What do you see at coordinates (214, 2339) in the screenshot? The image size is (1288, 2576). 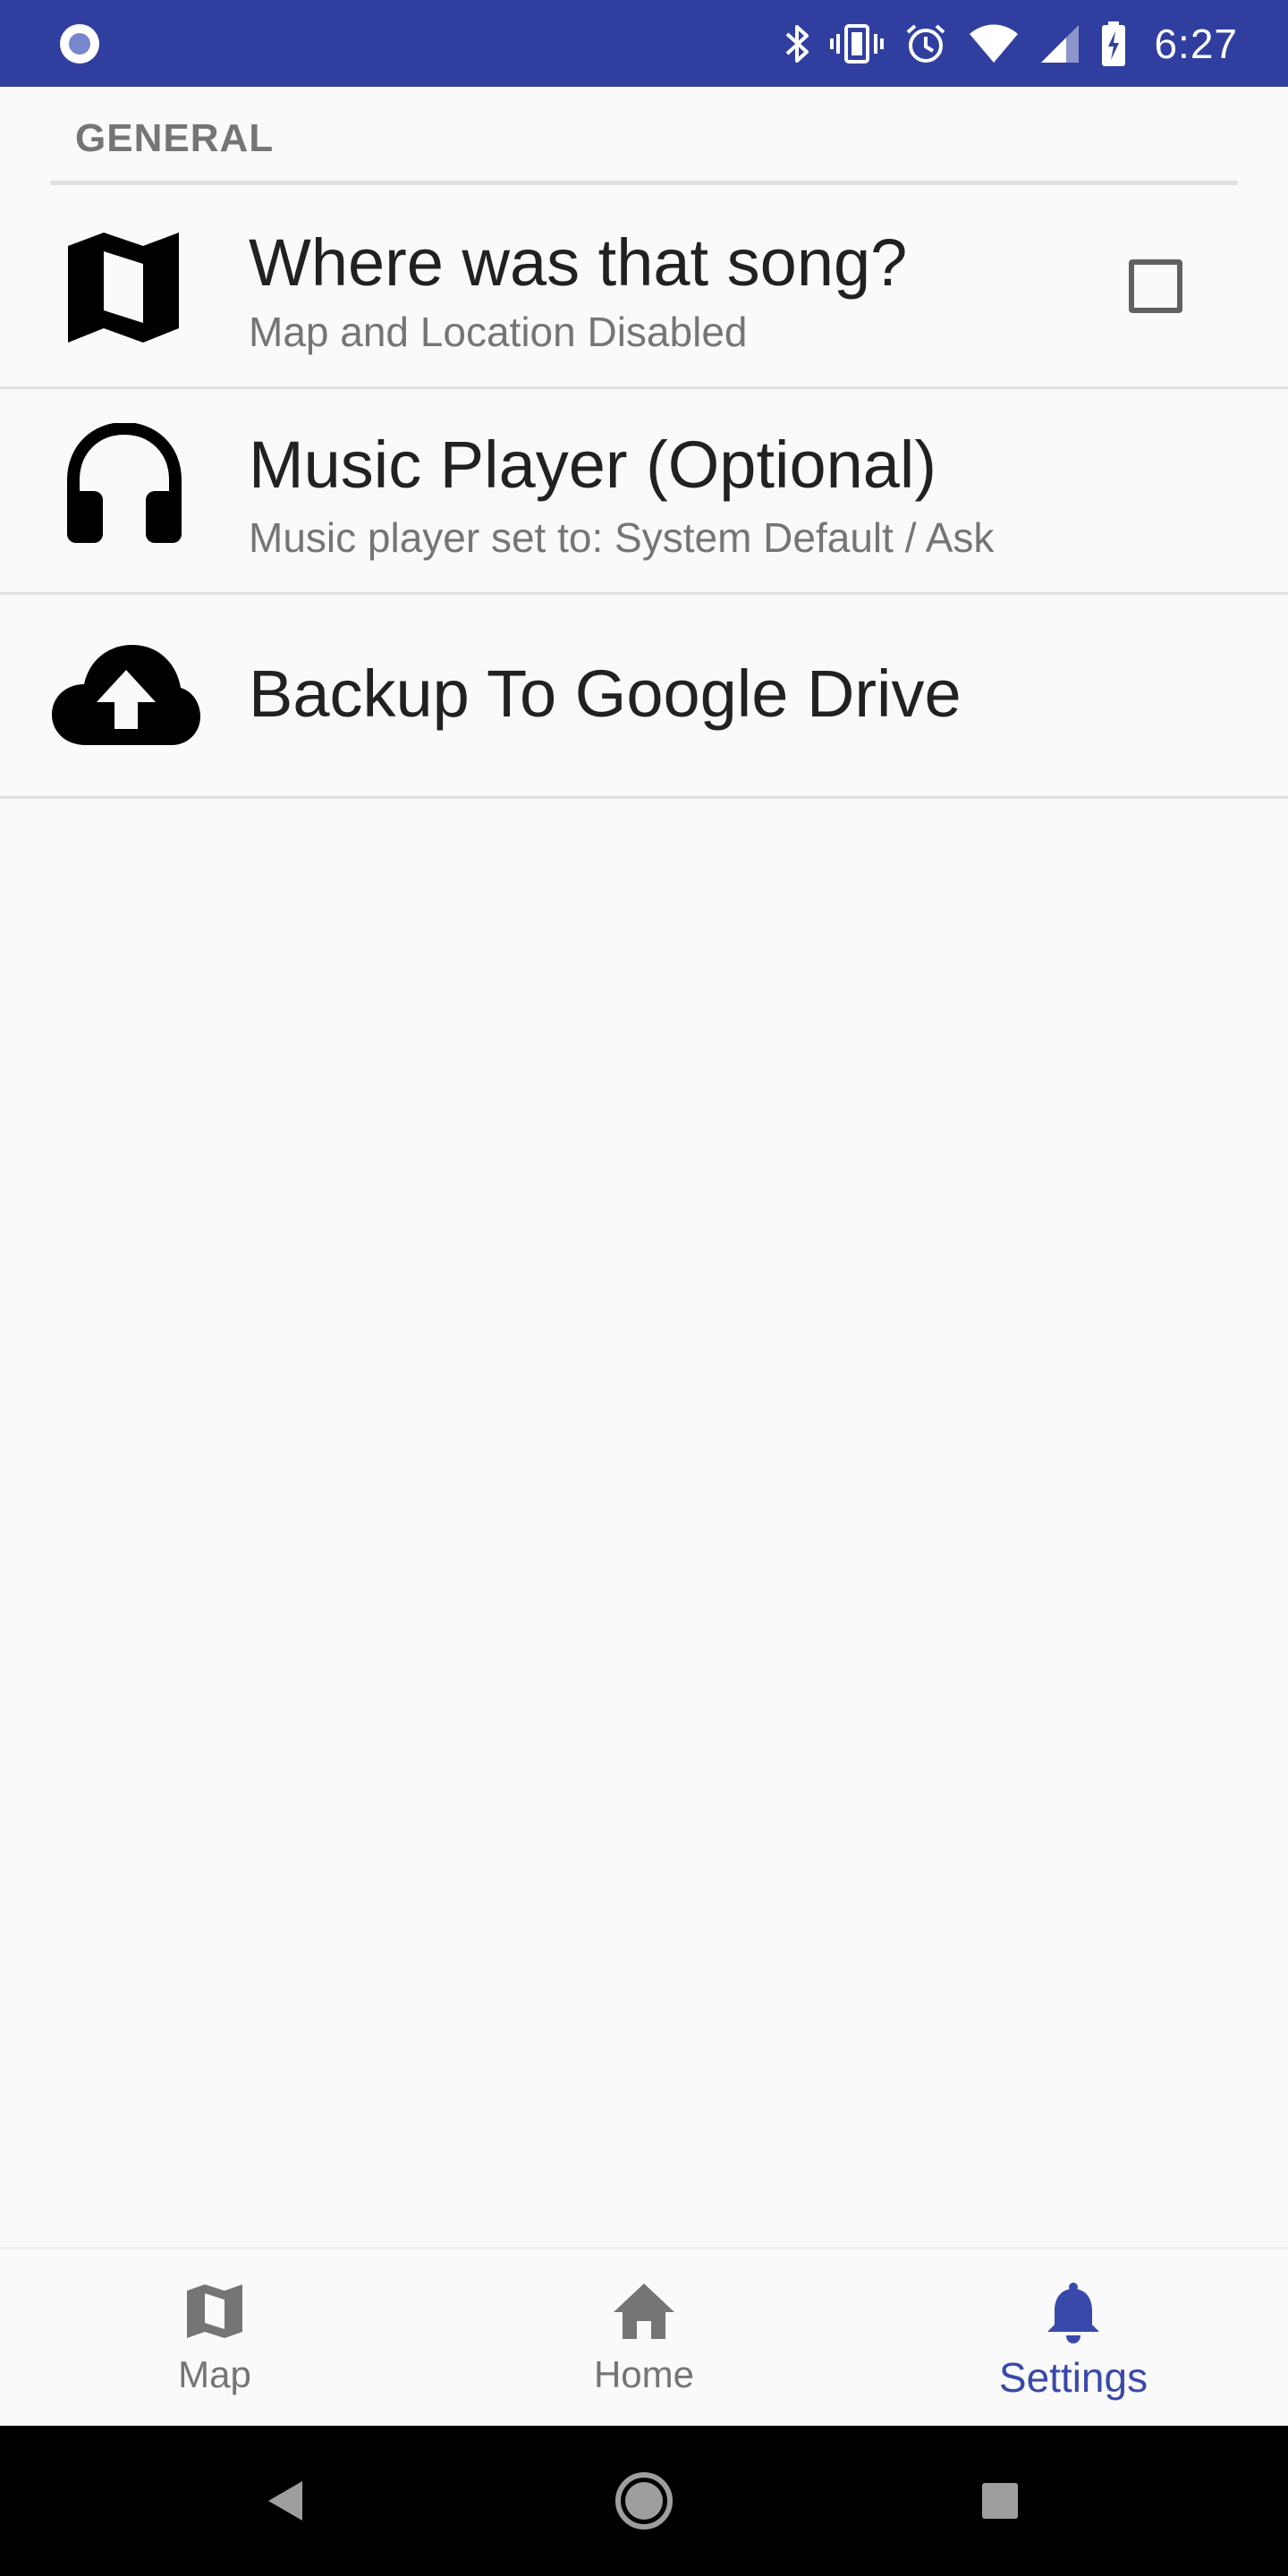 I see `nav-item-map: Map` at bounding box center [214, 2339].